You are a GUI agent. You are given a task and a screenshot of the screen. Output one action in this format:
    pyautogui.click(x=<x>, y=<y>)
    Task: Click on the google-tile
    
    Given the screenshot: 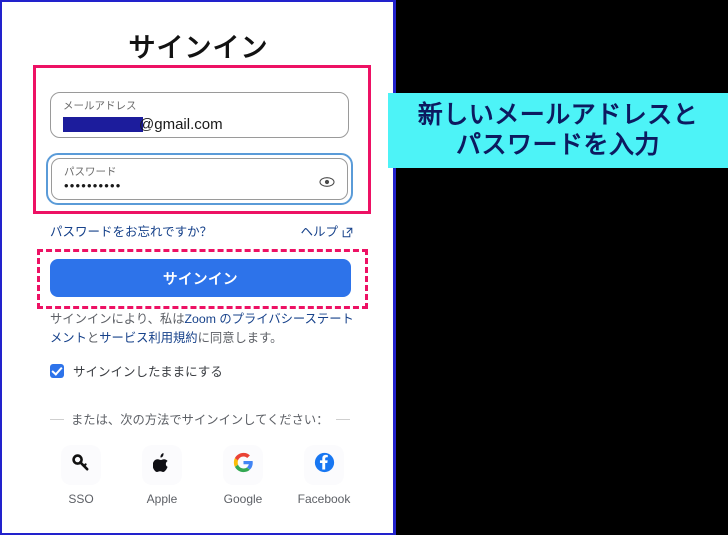 What is the action you would take?
    pyautogui.click(x=243, y=465)
    